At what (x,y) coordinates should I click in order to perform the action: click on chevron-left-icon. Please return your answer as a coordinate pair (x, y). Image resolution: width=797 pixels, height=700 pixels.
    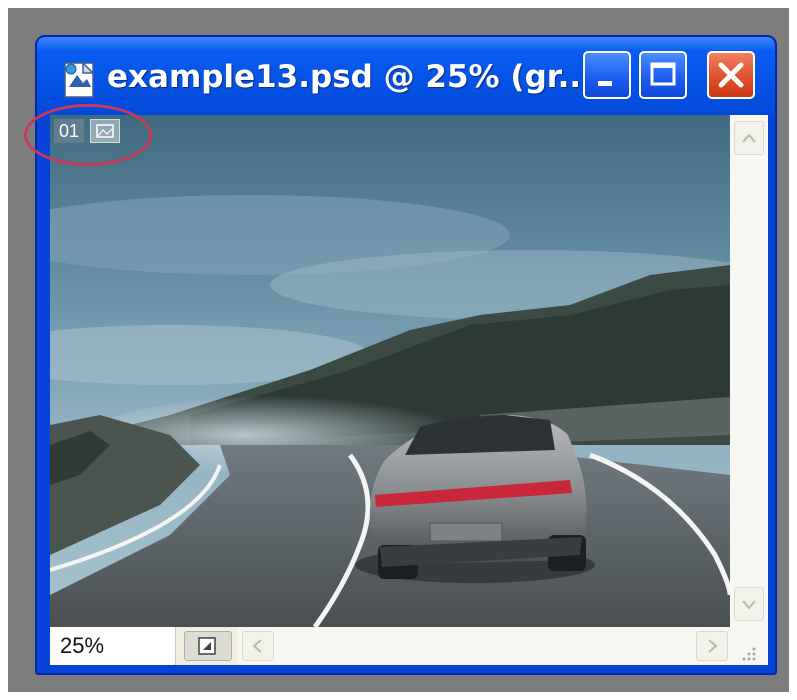
    Looking at the image, I should click on (257, 646).